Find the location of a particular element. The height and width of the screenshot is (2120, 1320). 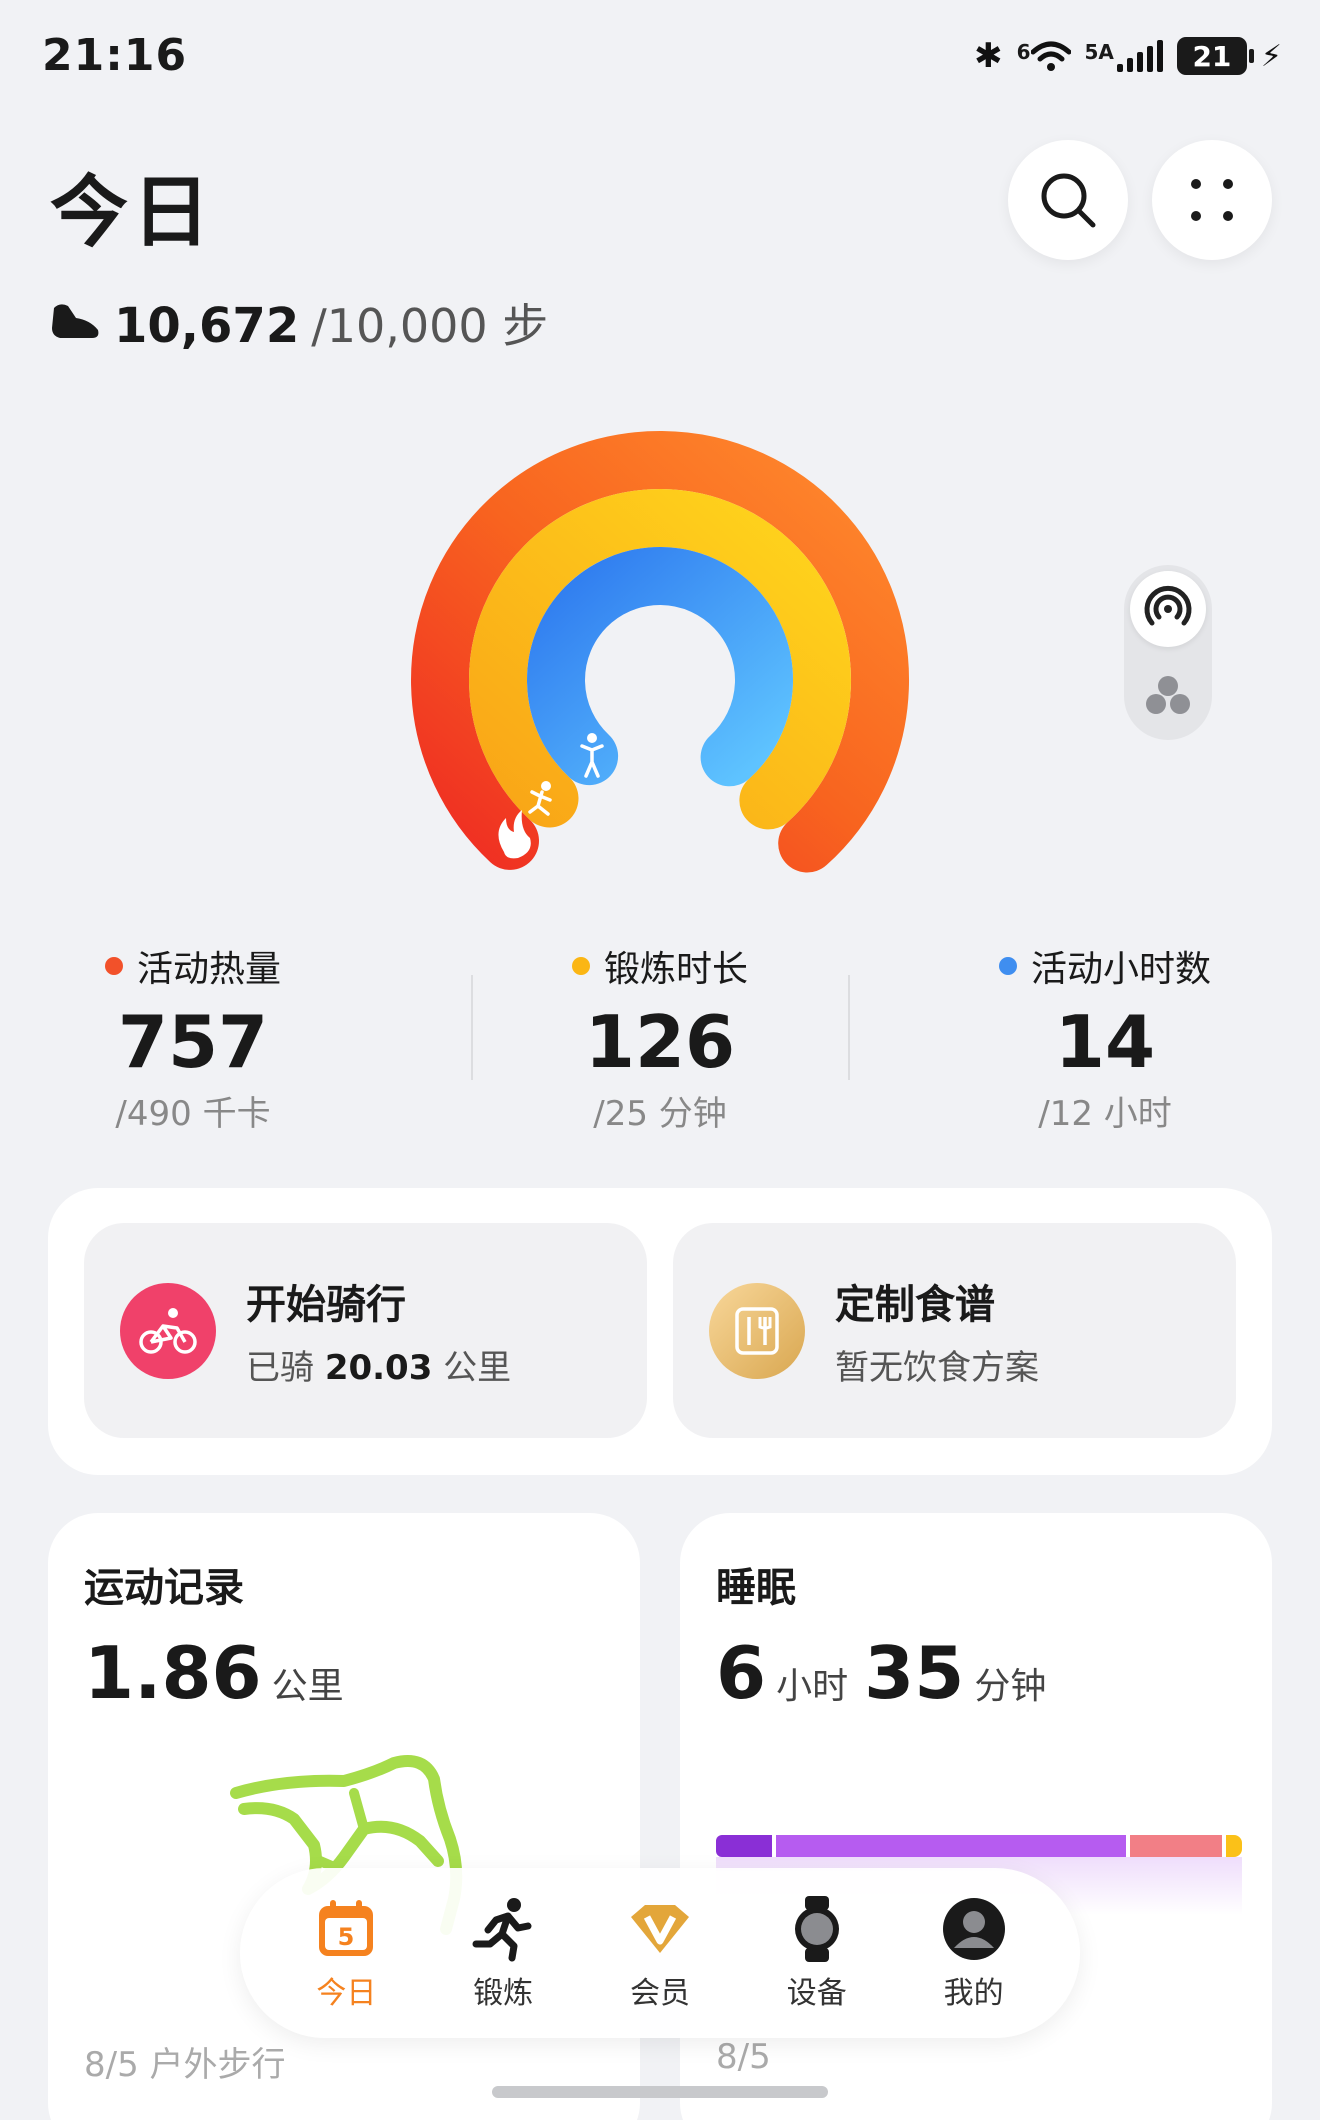

stat-label: 活动热量 is located at coordinates (208, 969).